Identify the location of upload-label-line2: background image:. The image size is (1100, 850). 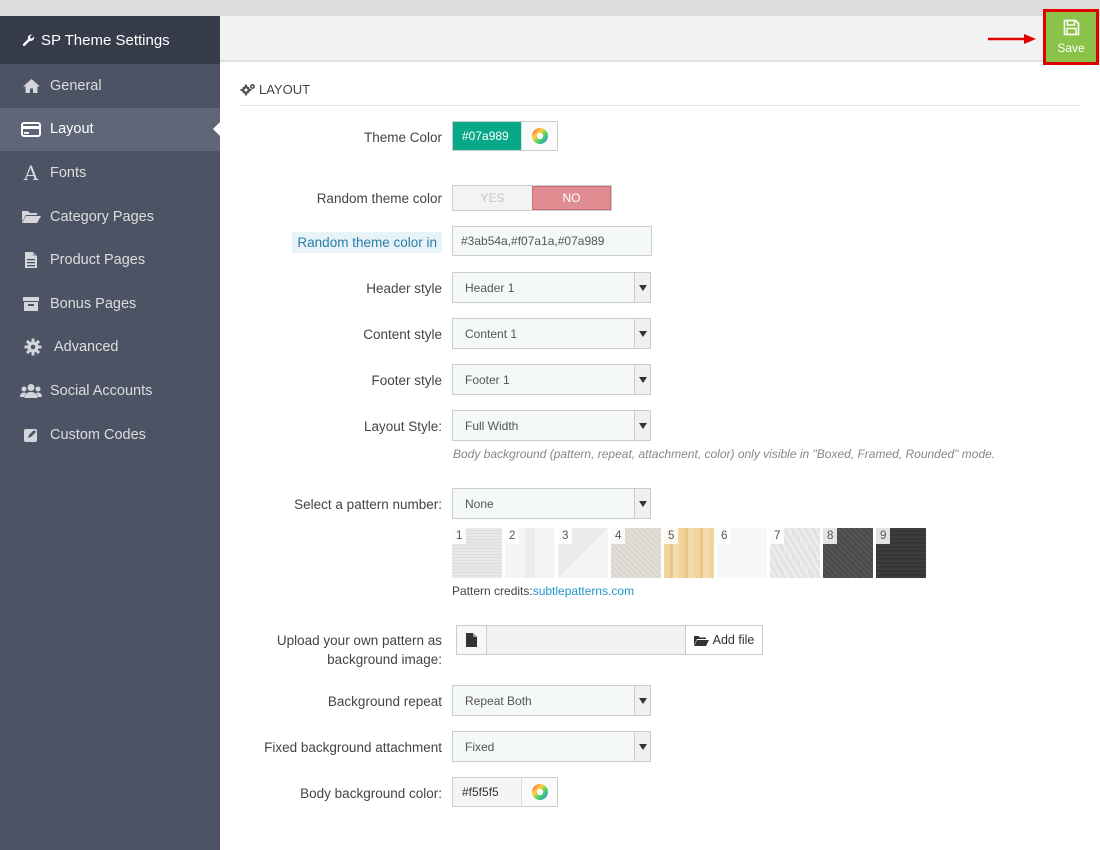
(384, 659).